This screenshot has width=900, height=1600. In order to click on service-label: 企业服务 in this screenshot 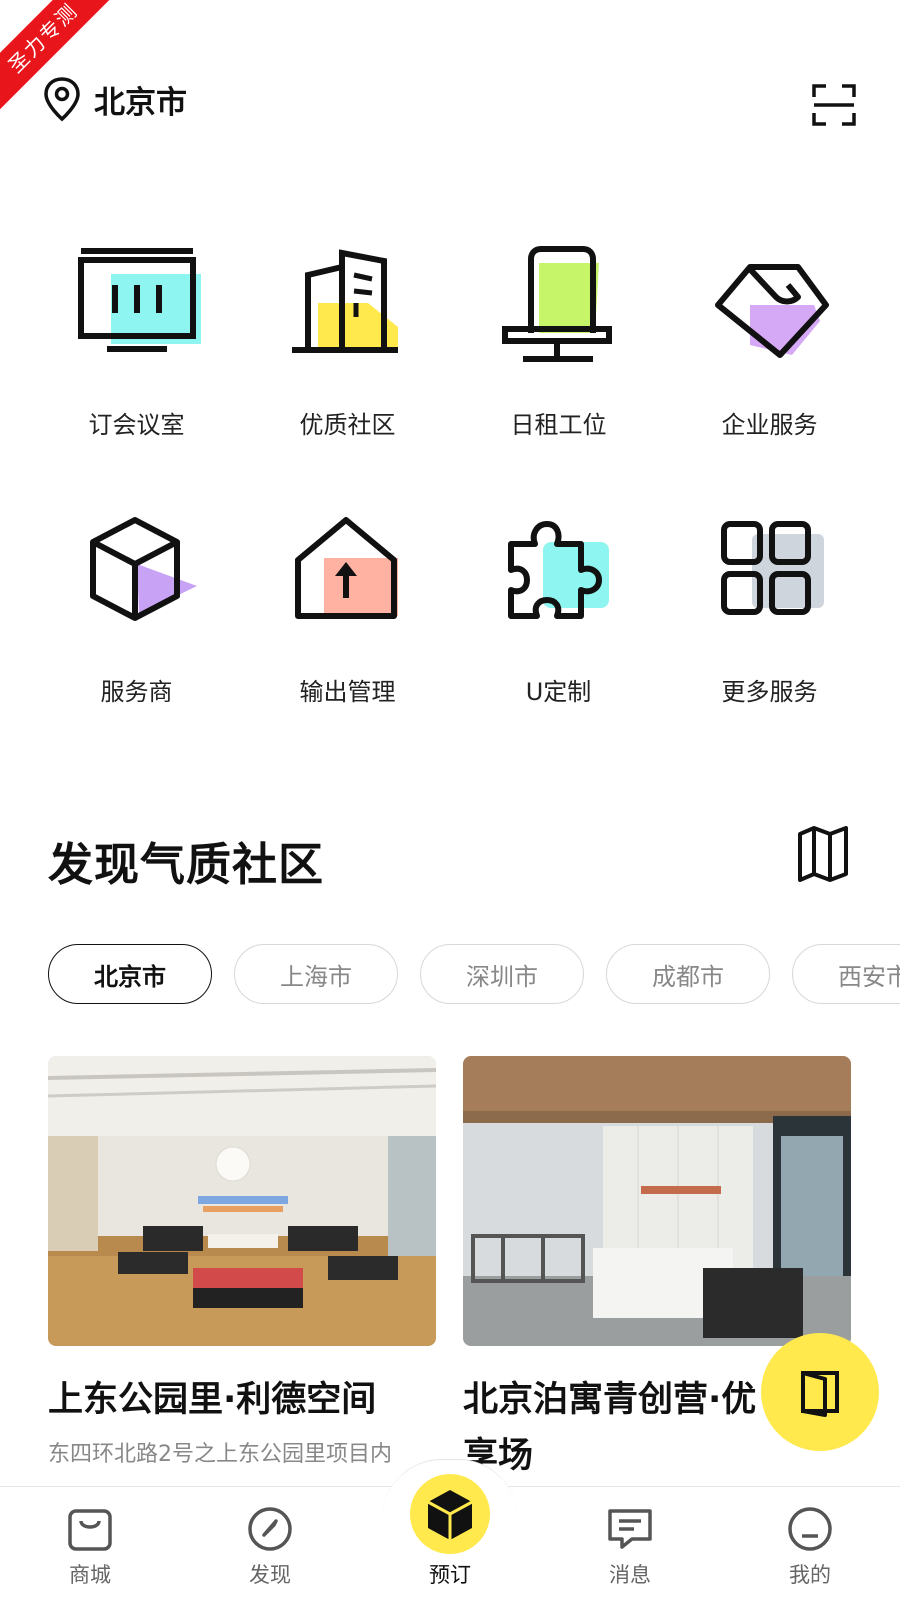, I will do `click(769, 425)`.